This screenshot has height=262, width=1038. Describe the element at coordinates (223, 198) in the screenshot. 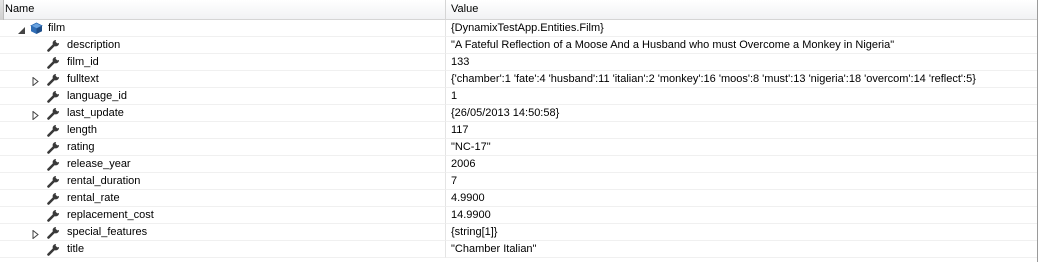

I see `property-name-cell: rental_rate` at that location.